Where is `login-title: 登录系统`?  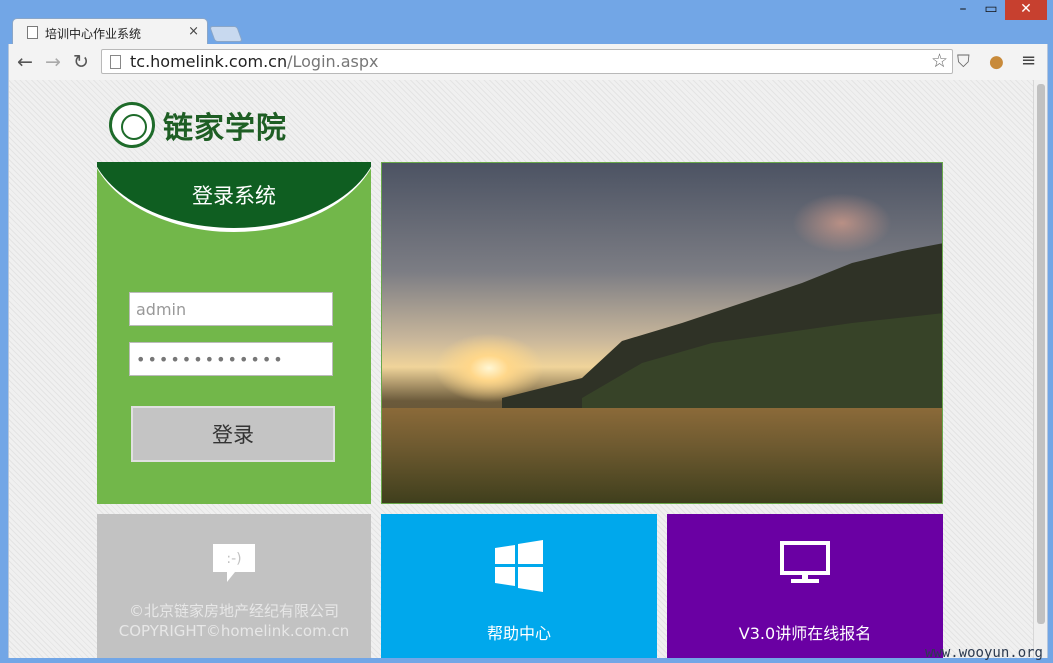 login-title: 登录系统 is located at coordinates (234, 196).